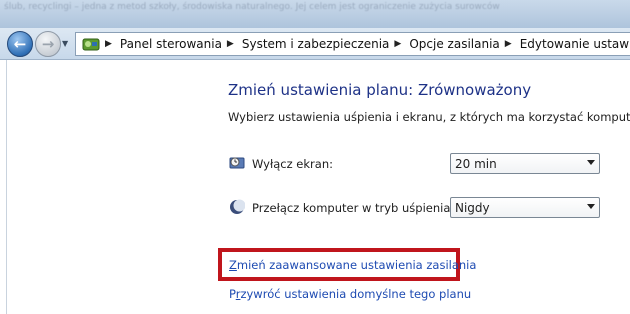 The image size is (630, 314). I want to click on advanced-settings-link: Zmień zaawansowane ustawienia zasilania, so click(352, 265).